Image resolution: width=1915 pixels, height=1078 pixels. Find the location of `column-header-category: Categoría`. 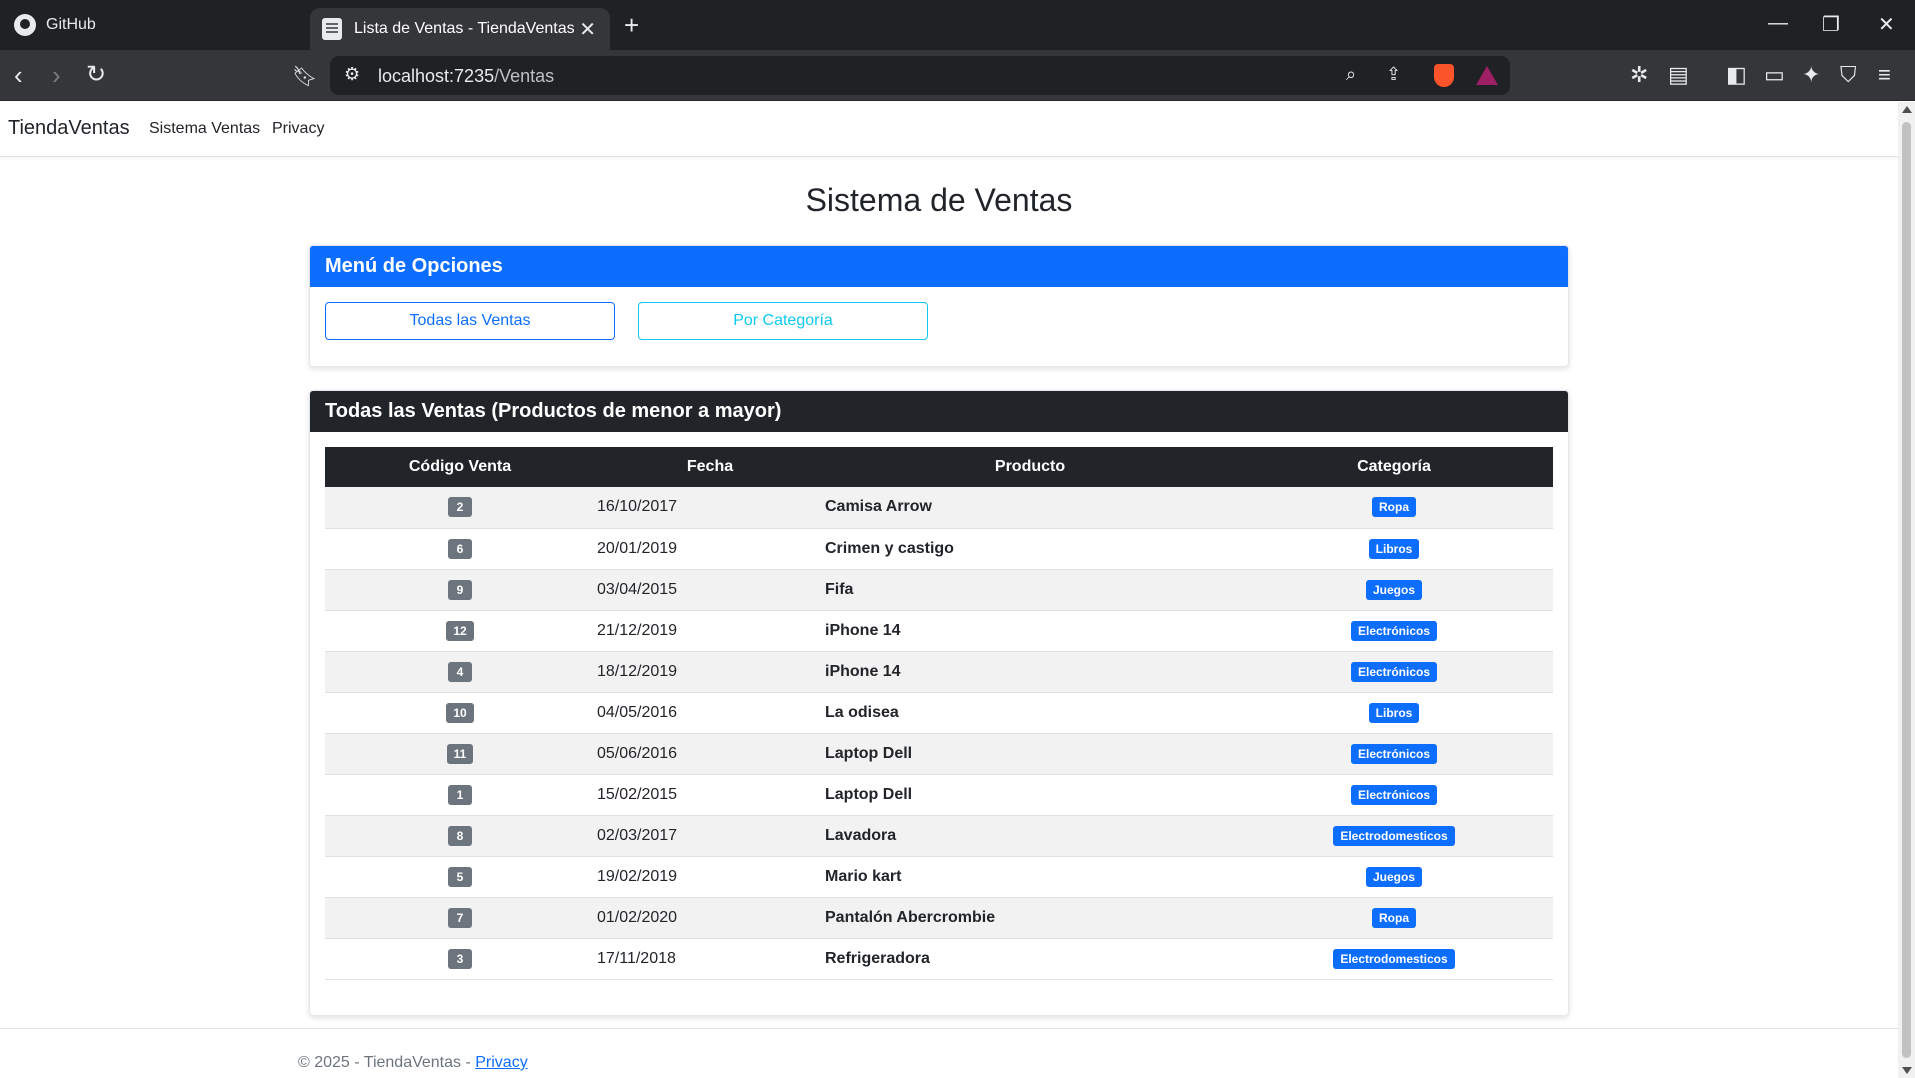

column-header-category: Categoría is located at coordinates (1394, 466).